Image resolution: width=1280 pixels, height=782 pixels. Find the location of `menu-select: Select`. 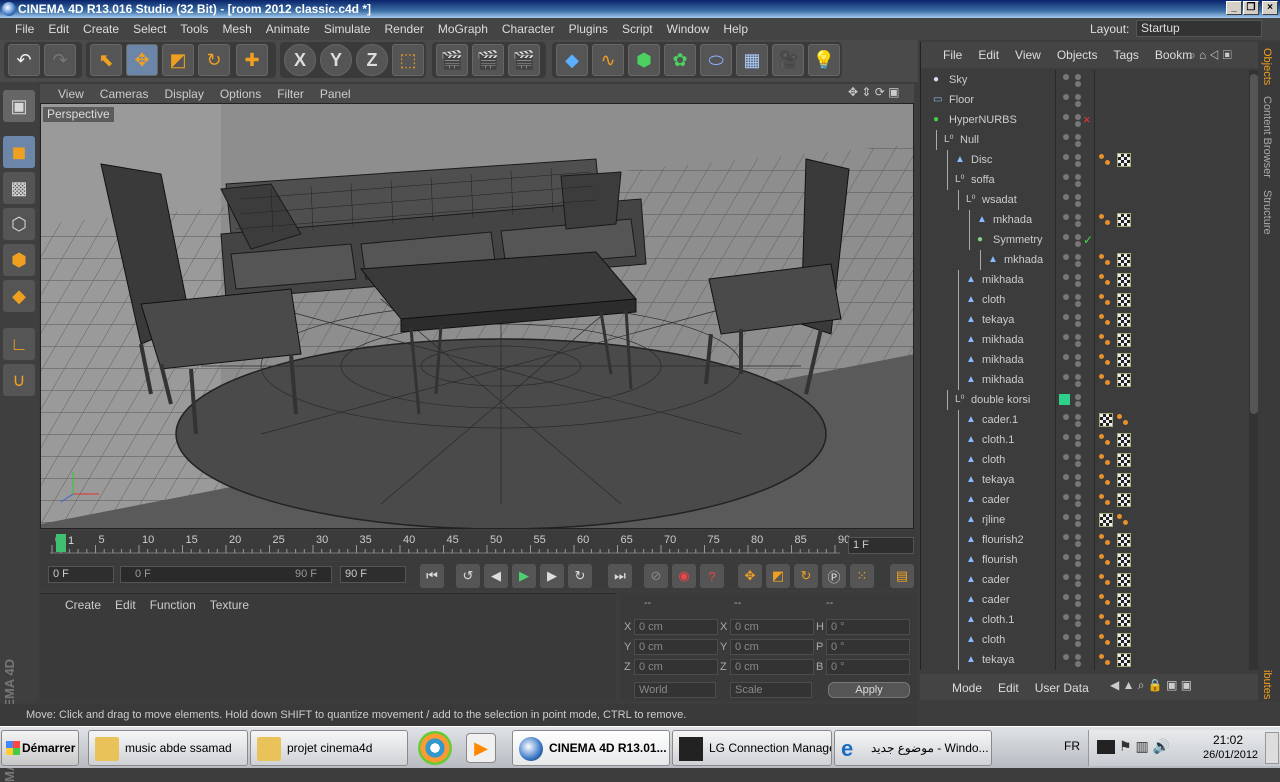

menu-select: Select is located at coordinates (149, 29).